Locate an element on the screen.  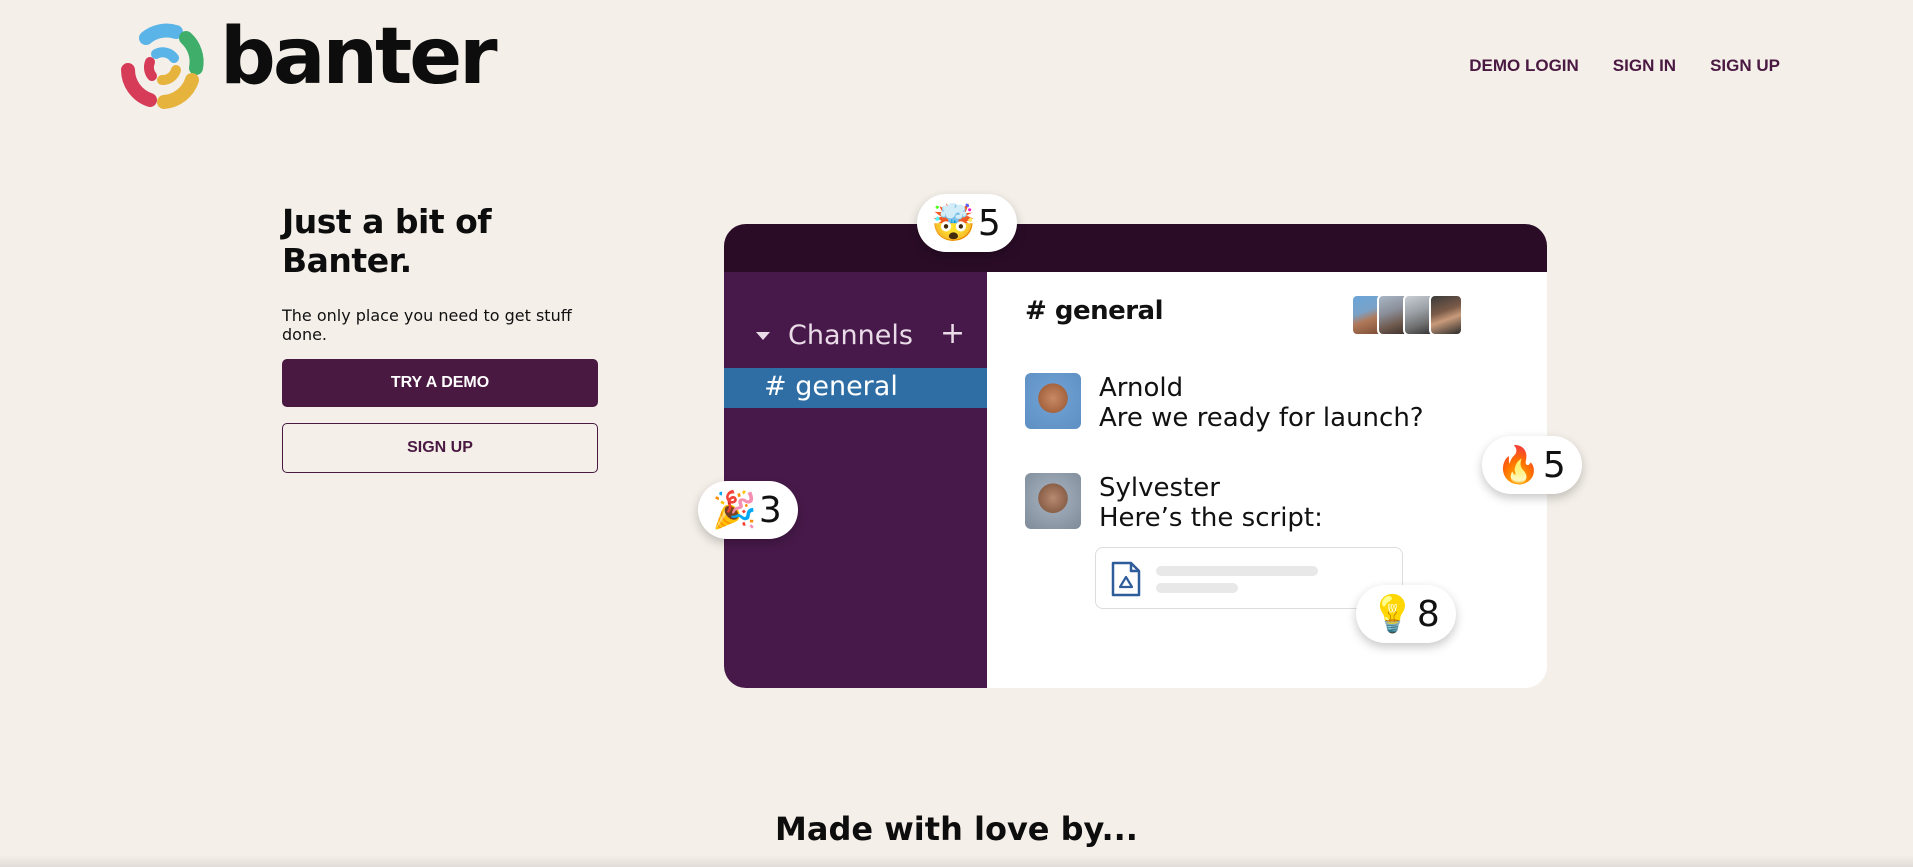
reaction-light-bulb: 💡 8 is located at coordinates (1406, 614).